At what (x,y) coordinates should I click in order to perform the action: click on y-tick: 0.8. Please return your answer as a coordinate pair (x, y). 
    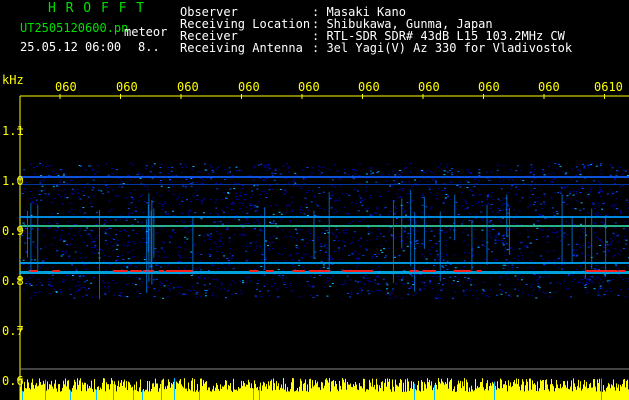
    Looking at the image, I should click on (13, 281).